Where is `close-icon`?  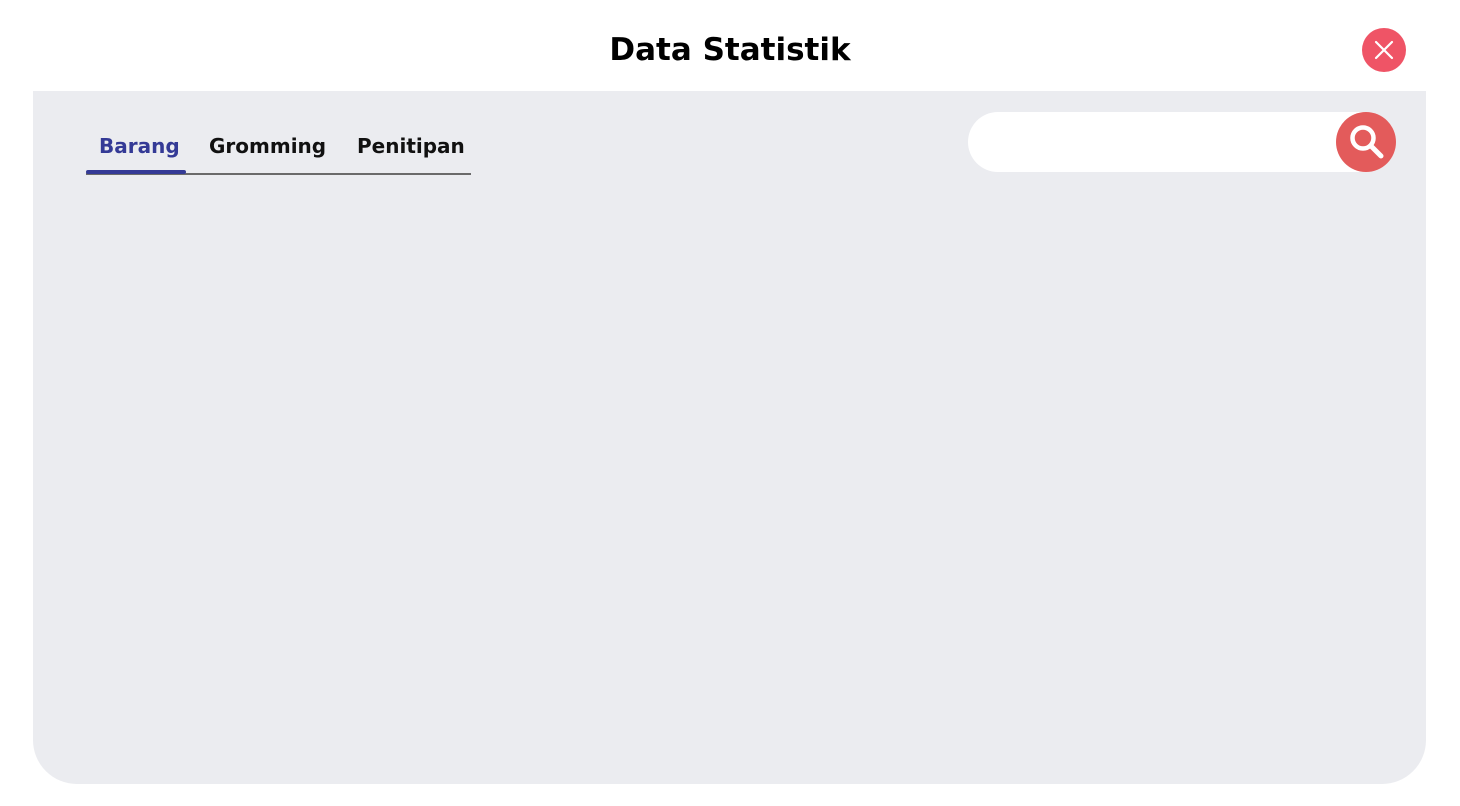
close-icon is located at coordinates (1384, 50).